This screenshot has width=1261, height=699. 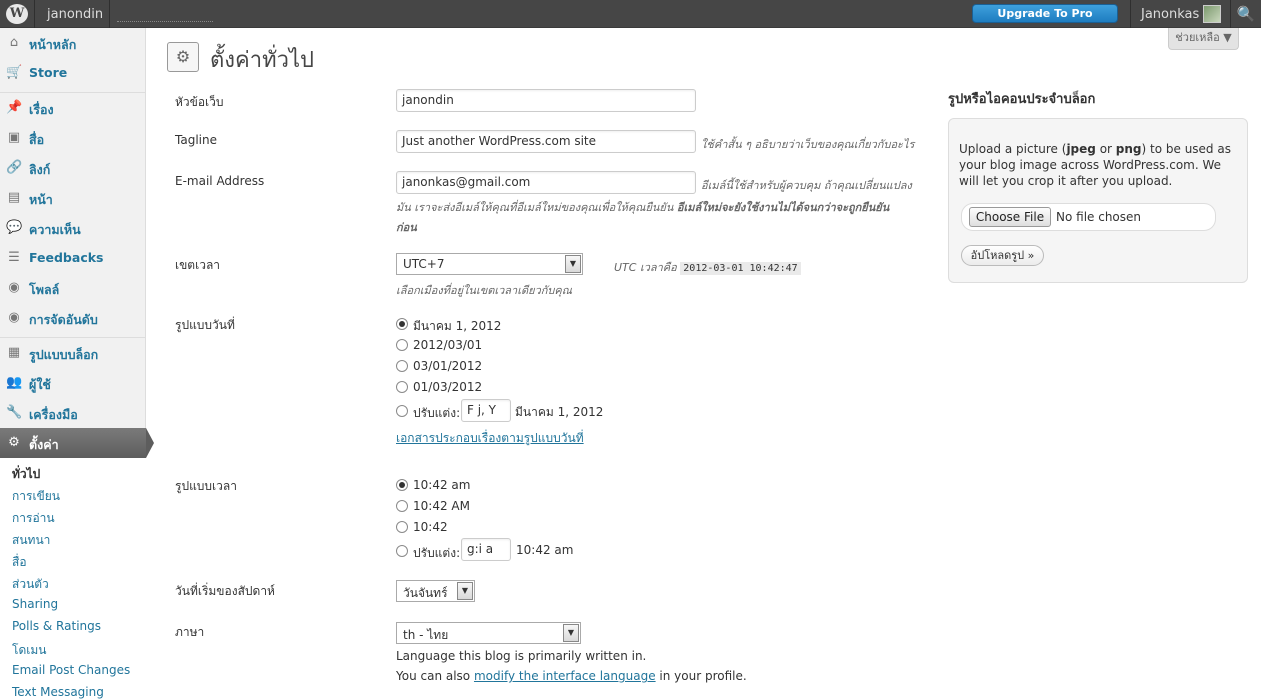 I want to click on timezone-select: UTC+7 ▼, so click(x=489, y=264).